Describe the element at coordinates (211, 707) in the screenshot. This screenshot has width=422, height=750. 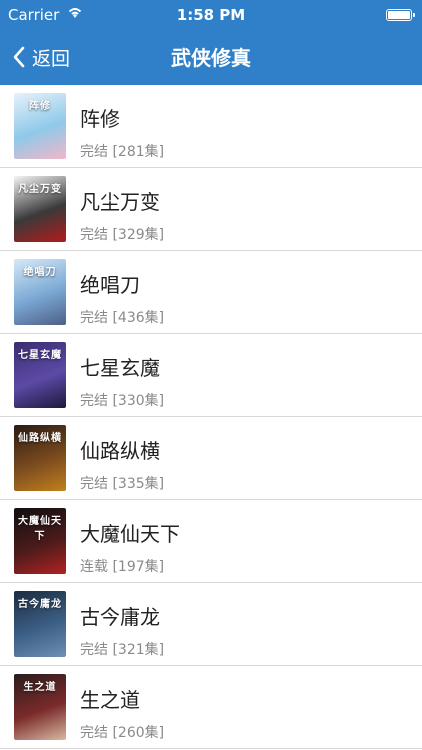
I see `list-item: 生之道 生之道 完结 [260集]` at that location.